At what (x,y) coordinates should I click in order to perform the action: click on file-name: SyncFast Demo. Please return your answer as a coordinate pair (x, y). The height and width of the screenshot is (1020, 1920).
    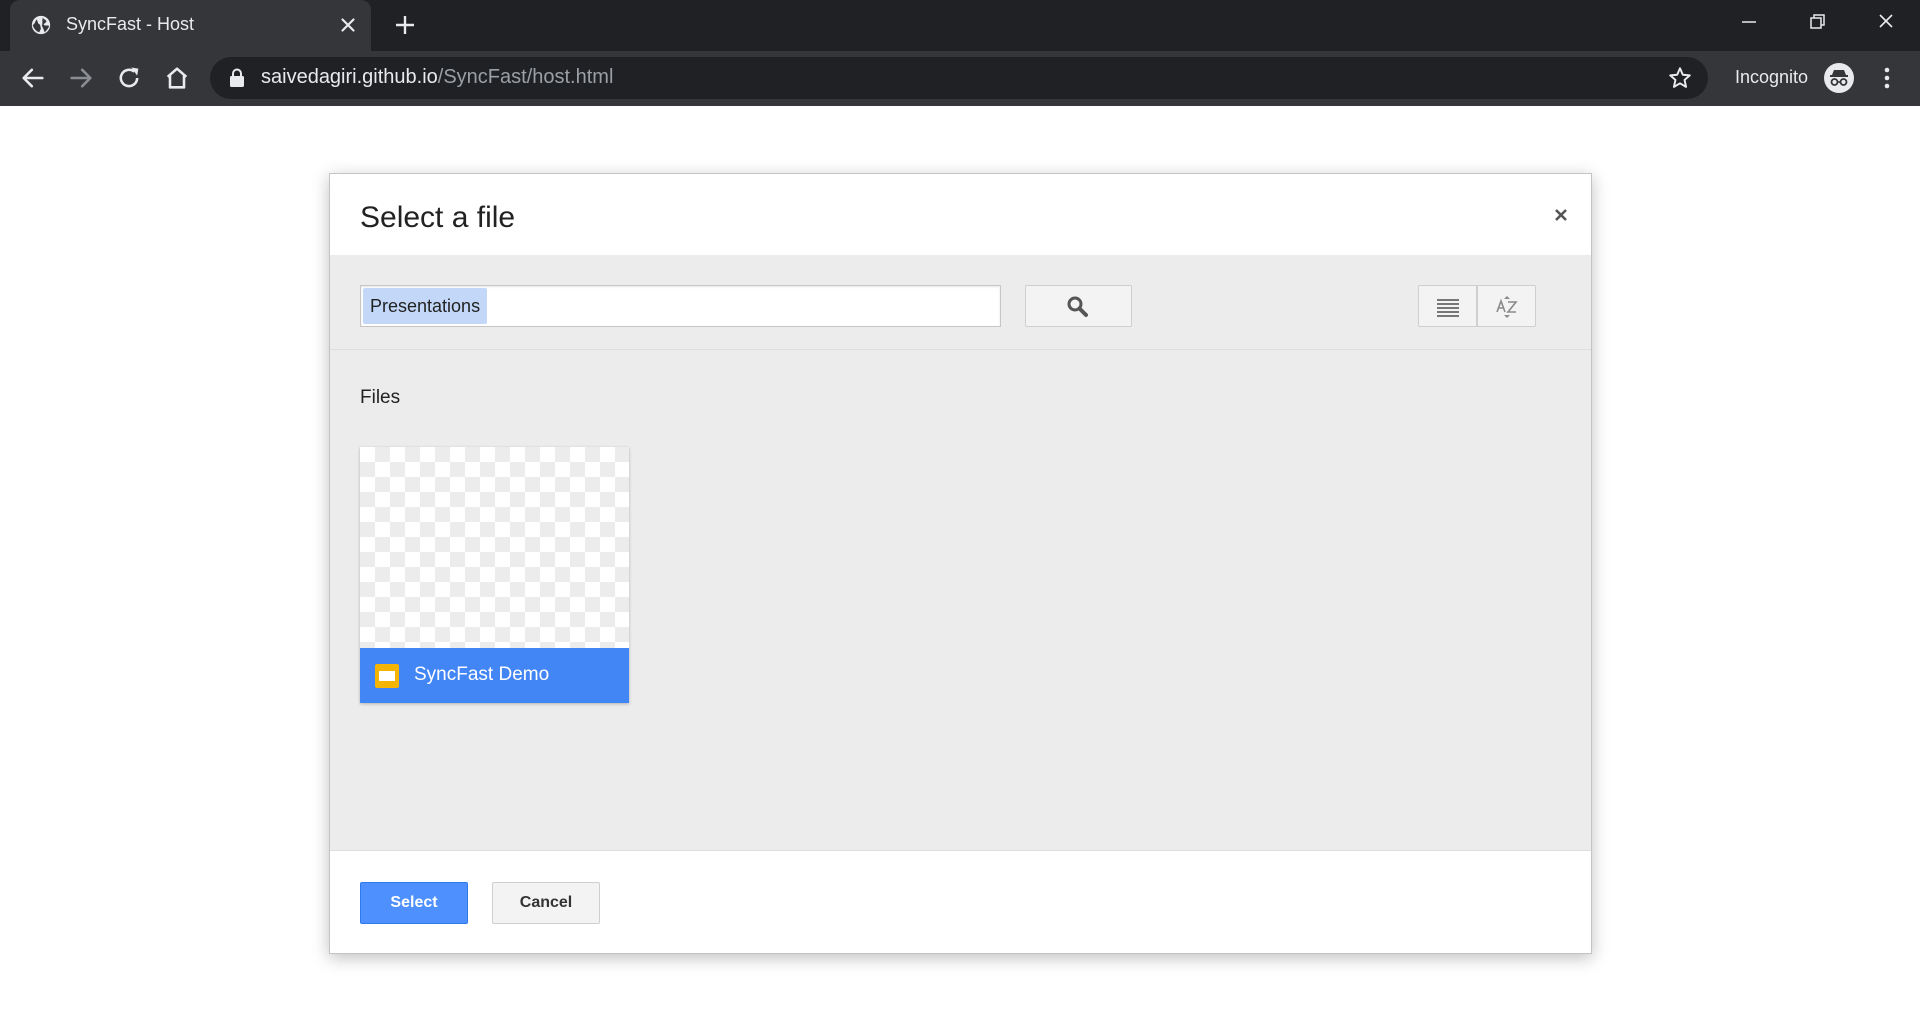
    Looking at the image, I should click on (482, 674).